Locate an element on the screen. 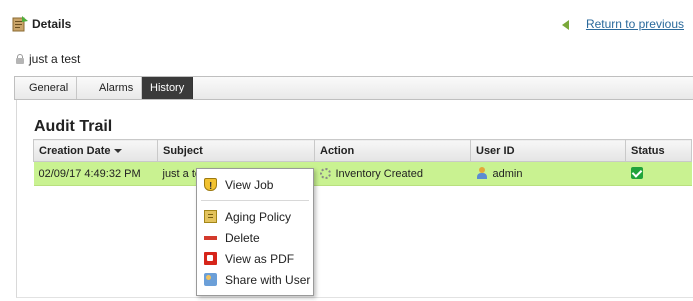 The height and width of the screenshot is (301, 693). item-name: just a test is located at coordinates (55, 59).